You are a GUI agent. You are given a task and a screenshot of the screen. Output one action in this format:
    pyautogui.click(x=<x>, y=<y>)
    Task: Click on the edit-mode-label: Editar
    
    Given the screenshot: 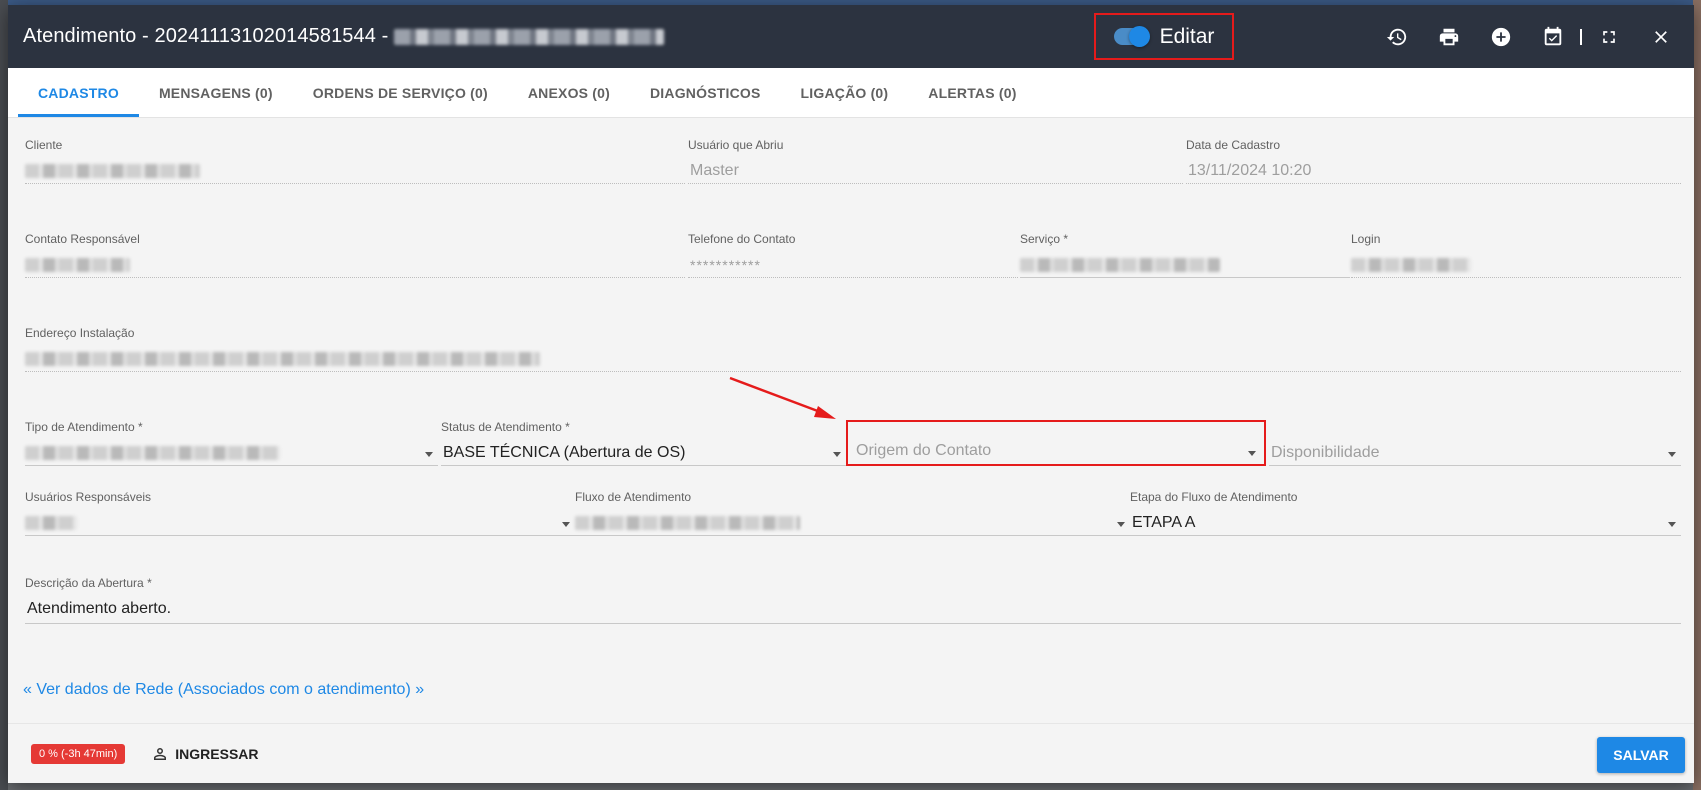 What is the action you would take?
    pyautogui.click(x=1187, y=36)
    